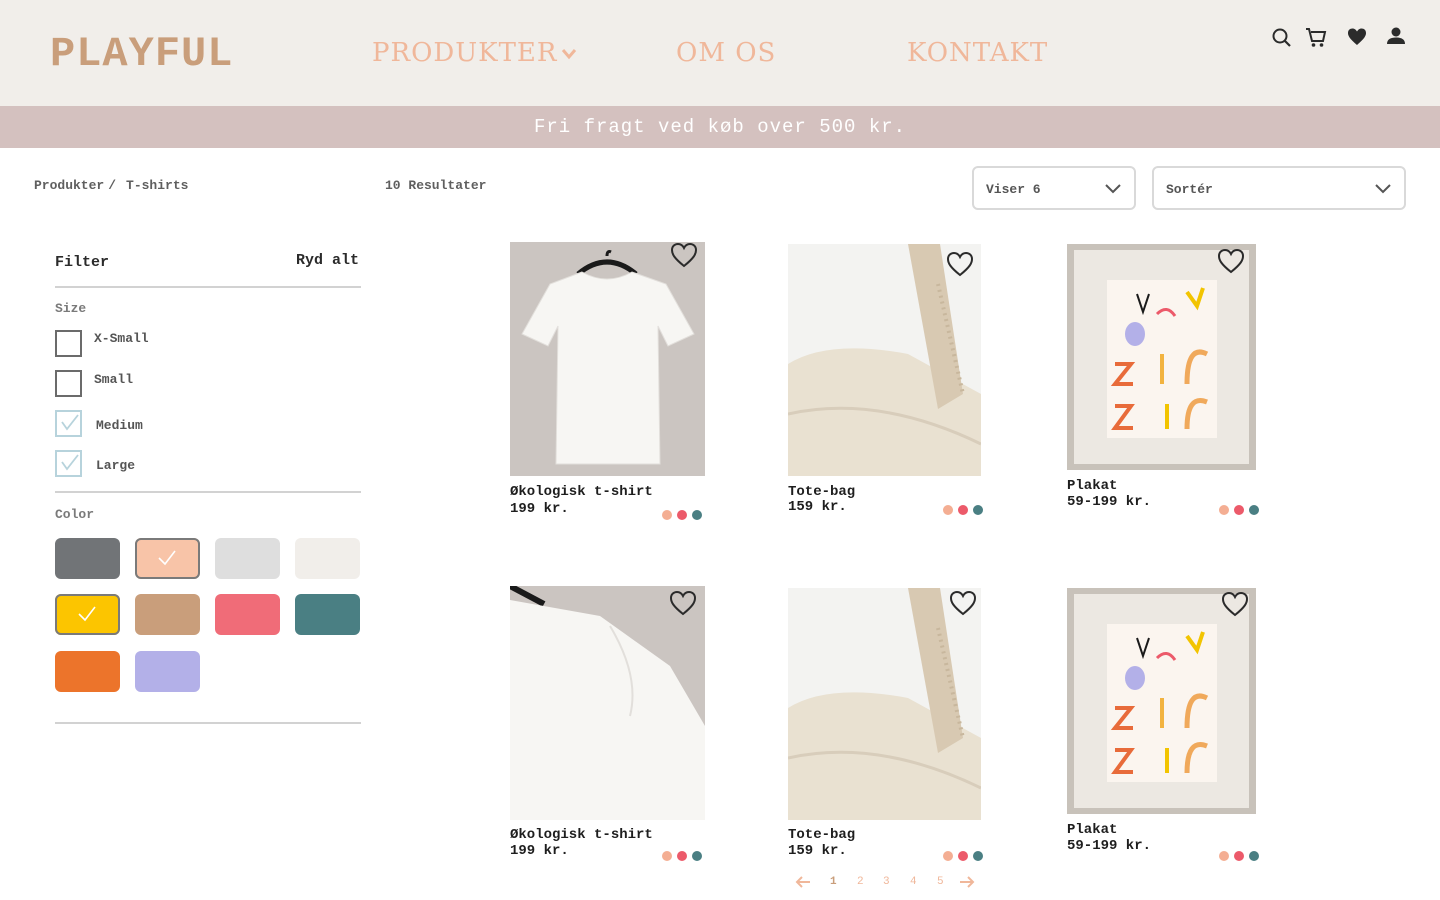 The width and height of the screenshot is (1440, 900). What do you see at coordinates (940, 882) in the screenshot?
I see `page-5: 5` at bounding box center [940, 882].